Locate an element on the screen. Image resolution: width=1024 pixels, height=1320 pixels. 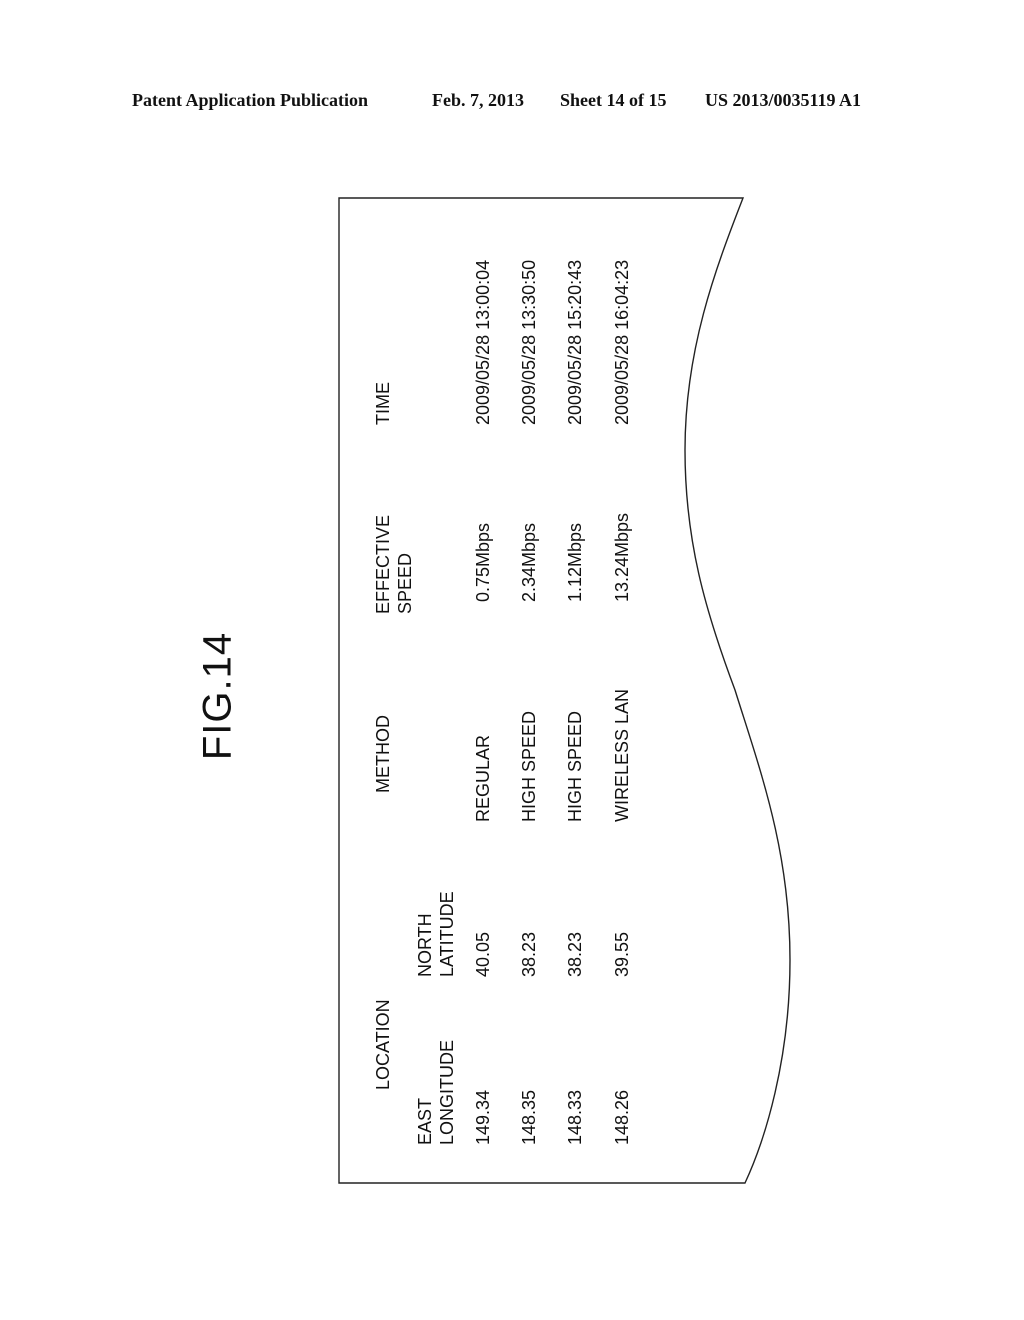
north-latitude-line1: NORTH is located at coordinates (425, 945).